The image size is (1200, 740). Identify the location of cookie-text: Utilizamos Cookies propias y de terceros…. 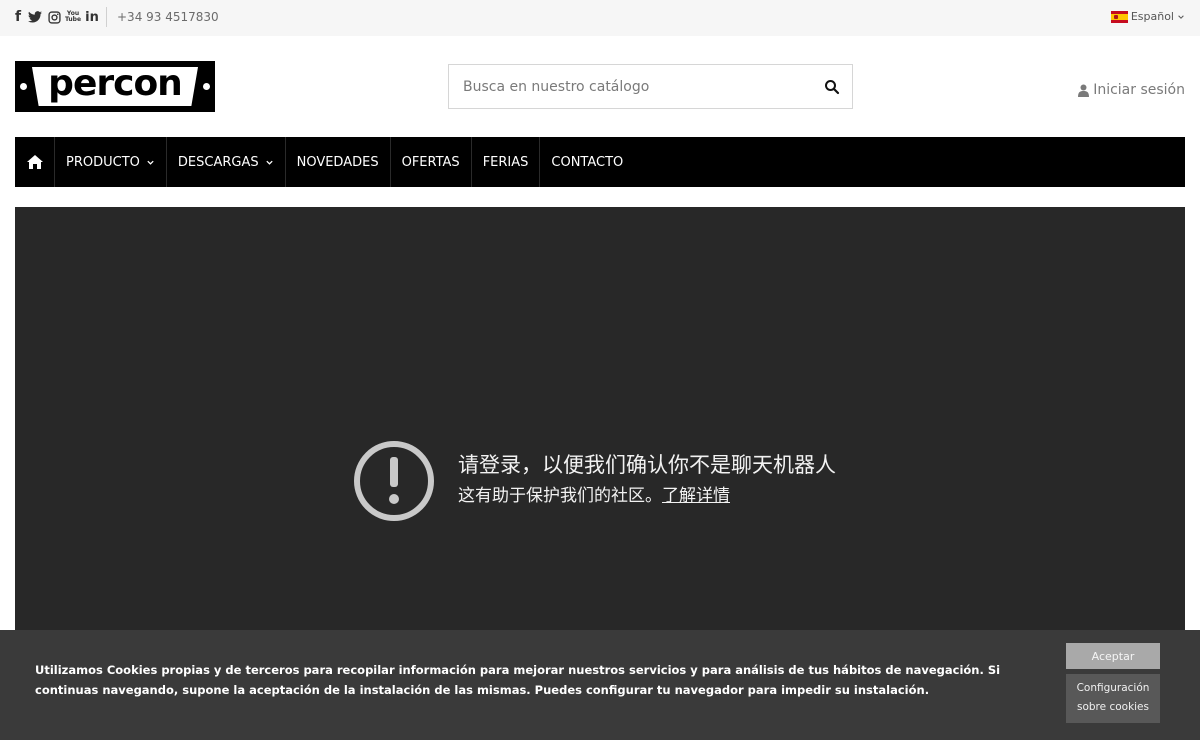
(518, 680).